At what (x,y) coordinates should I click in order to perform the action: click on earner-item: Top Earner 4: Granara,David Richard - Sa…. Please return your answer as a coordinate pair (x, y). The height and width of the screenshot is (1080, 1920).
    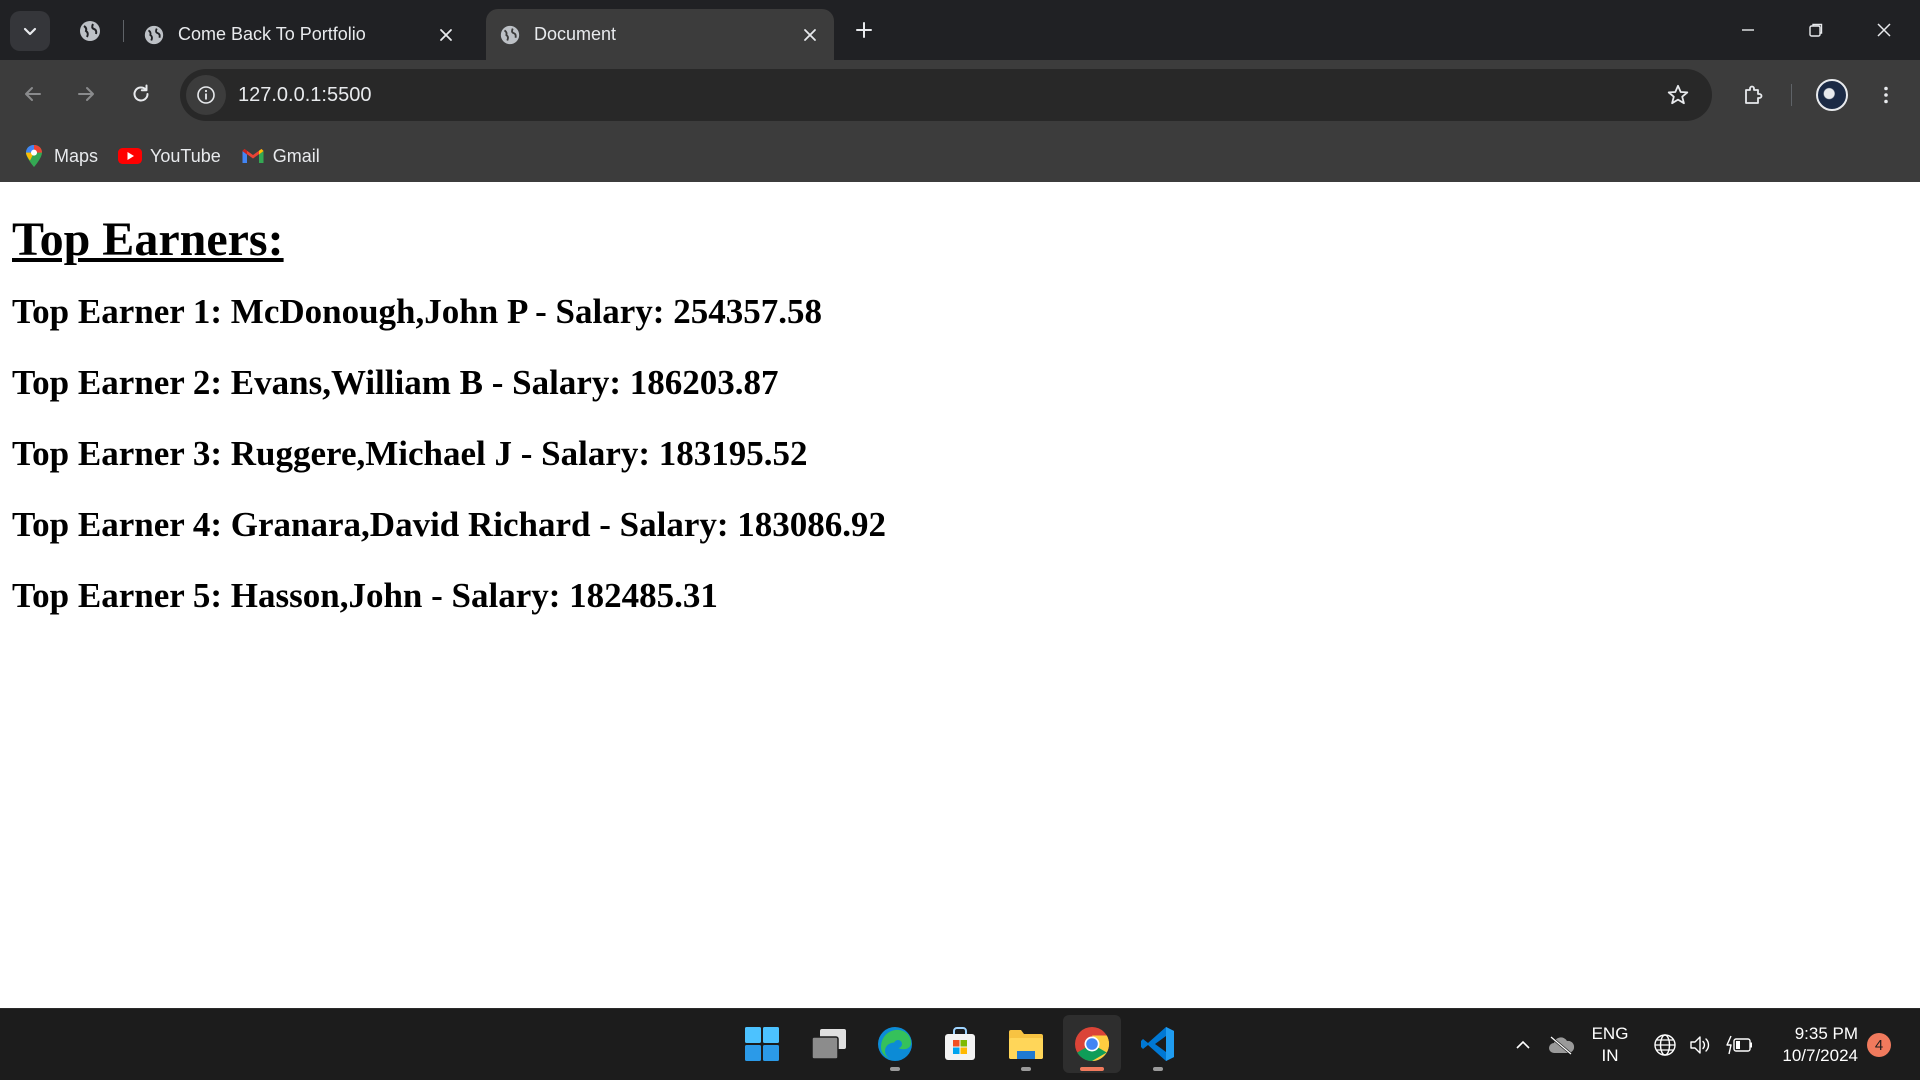
    Looking at the image, I should click on (449, 524).